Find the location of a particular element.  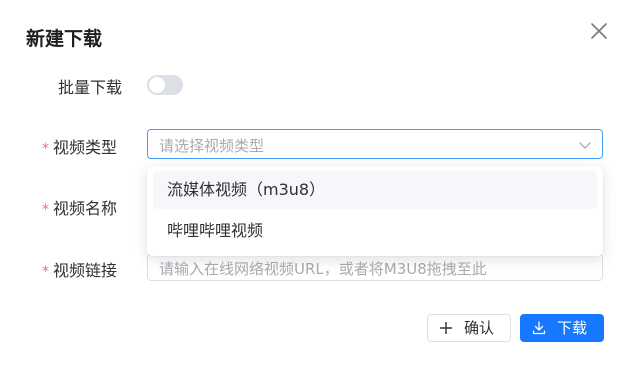

video-name-label: * 视频名称 is located at coordinates (79, 207).